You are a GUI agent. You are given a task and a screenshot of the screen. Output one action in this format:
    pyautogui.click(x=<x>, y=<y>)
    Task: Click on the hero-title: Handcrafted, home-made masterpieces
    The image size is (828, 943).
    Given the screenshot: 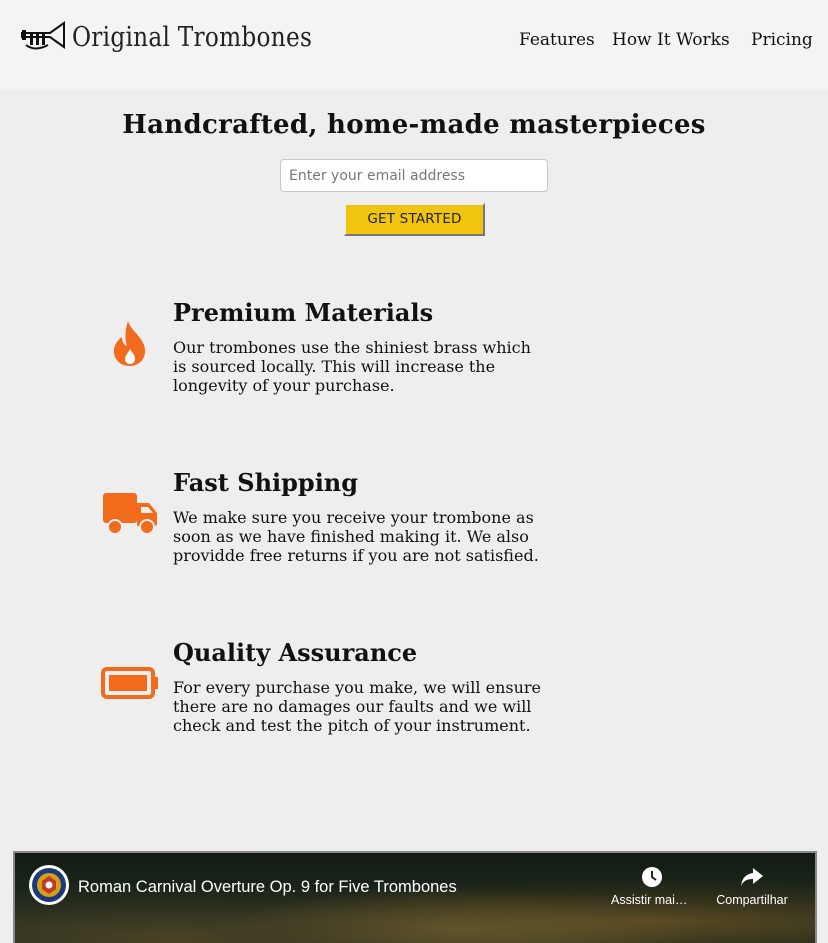 What is the action you would take?
    pyautogui.click(x=414, y=125)
    